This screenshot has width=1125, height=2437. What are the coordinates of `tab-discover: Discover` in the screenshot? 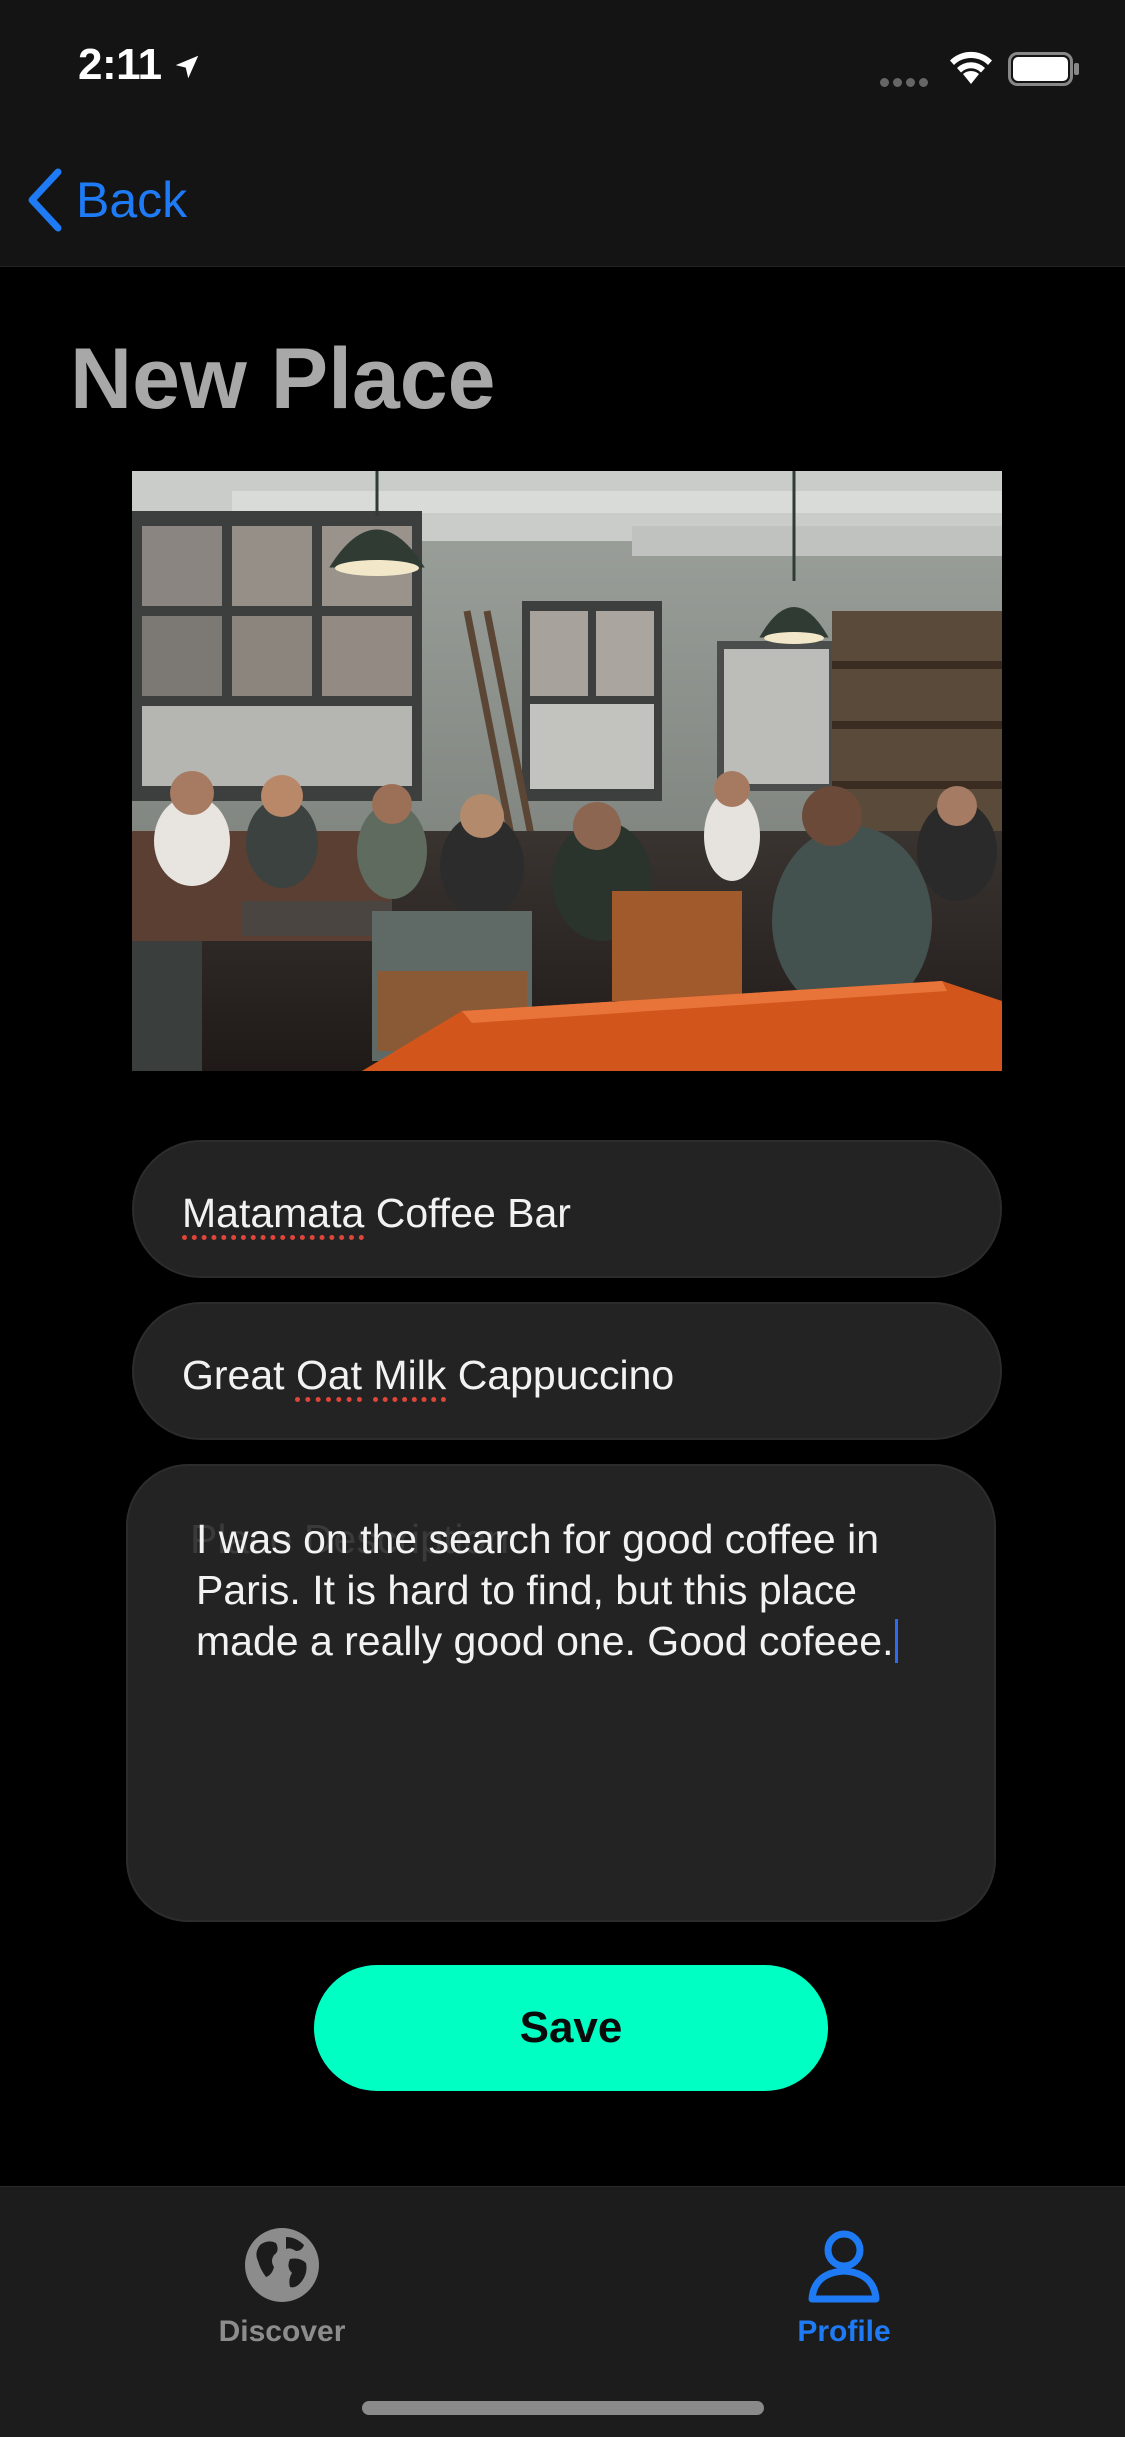 It's located at (282, 2280).